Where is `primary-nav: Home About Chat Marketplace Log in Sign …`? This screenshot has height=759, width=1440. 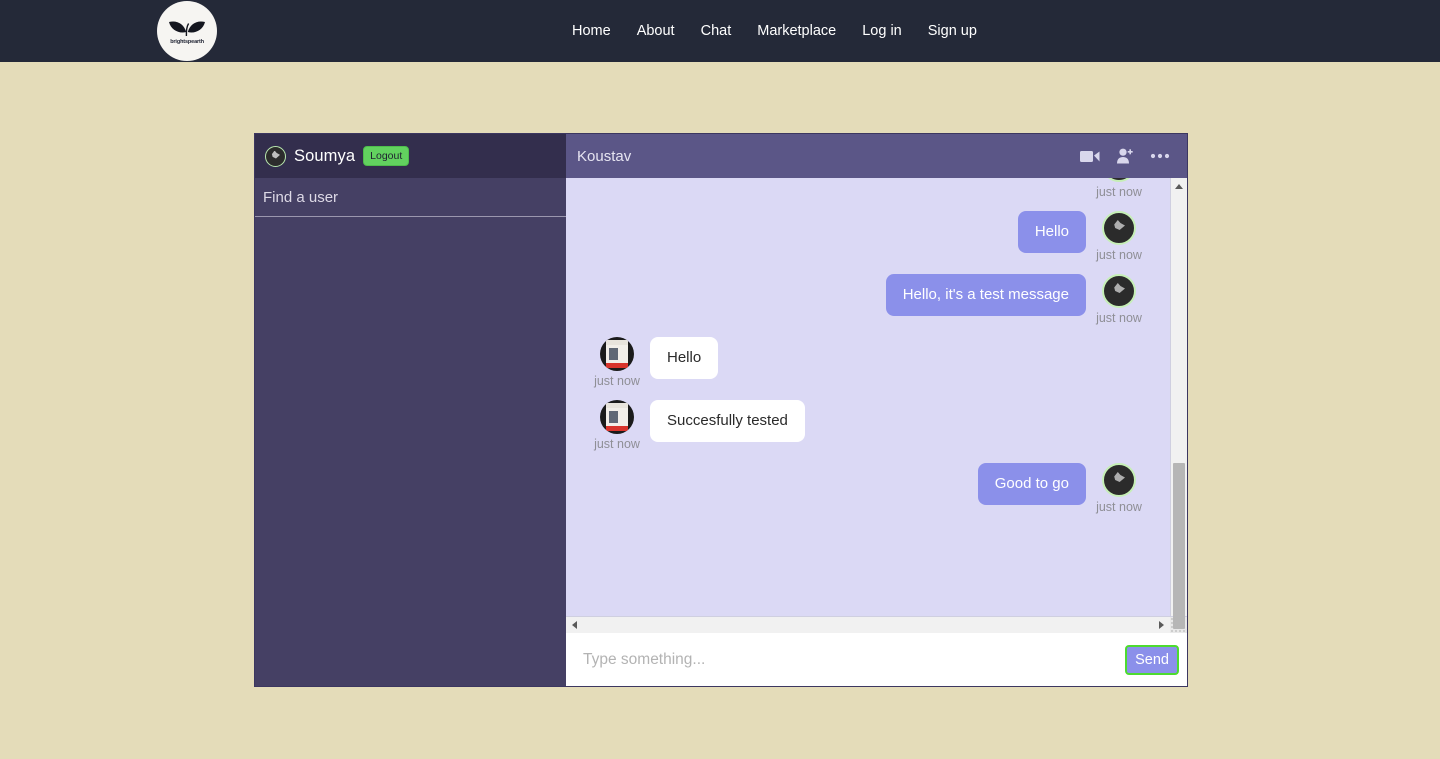 primary-nav: Home About Chat Marketplace Log in Sign … is located at coordinates (781, 31).